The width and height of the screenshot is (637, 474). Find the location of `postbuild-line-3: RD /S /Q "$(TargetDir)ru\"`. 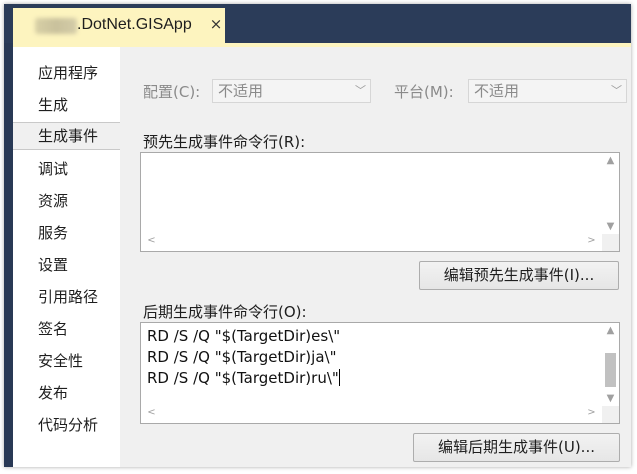

postbuild-line-3: RD /S /Q "$(TargetDir)ru\" is located at coordinates (243, 378).